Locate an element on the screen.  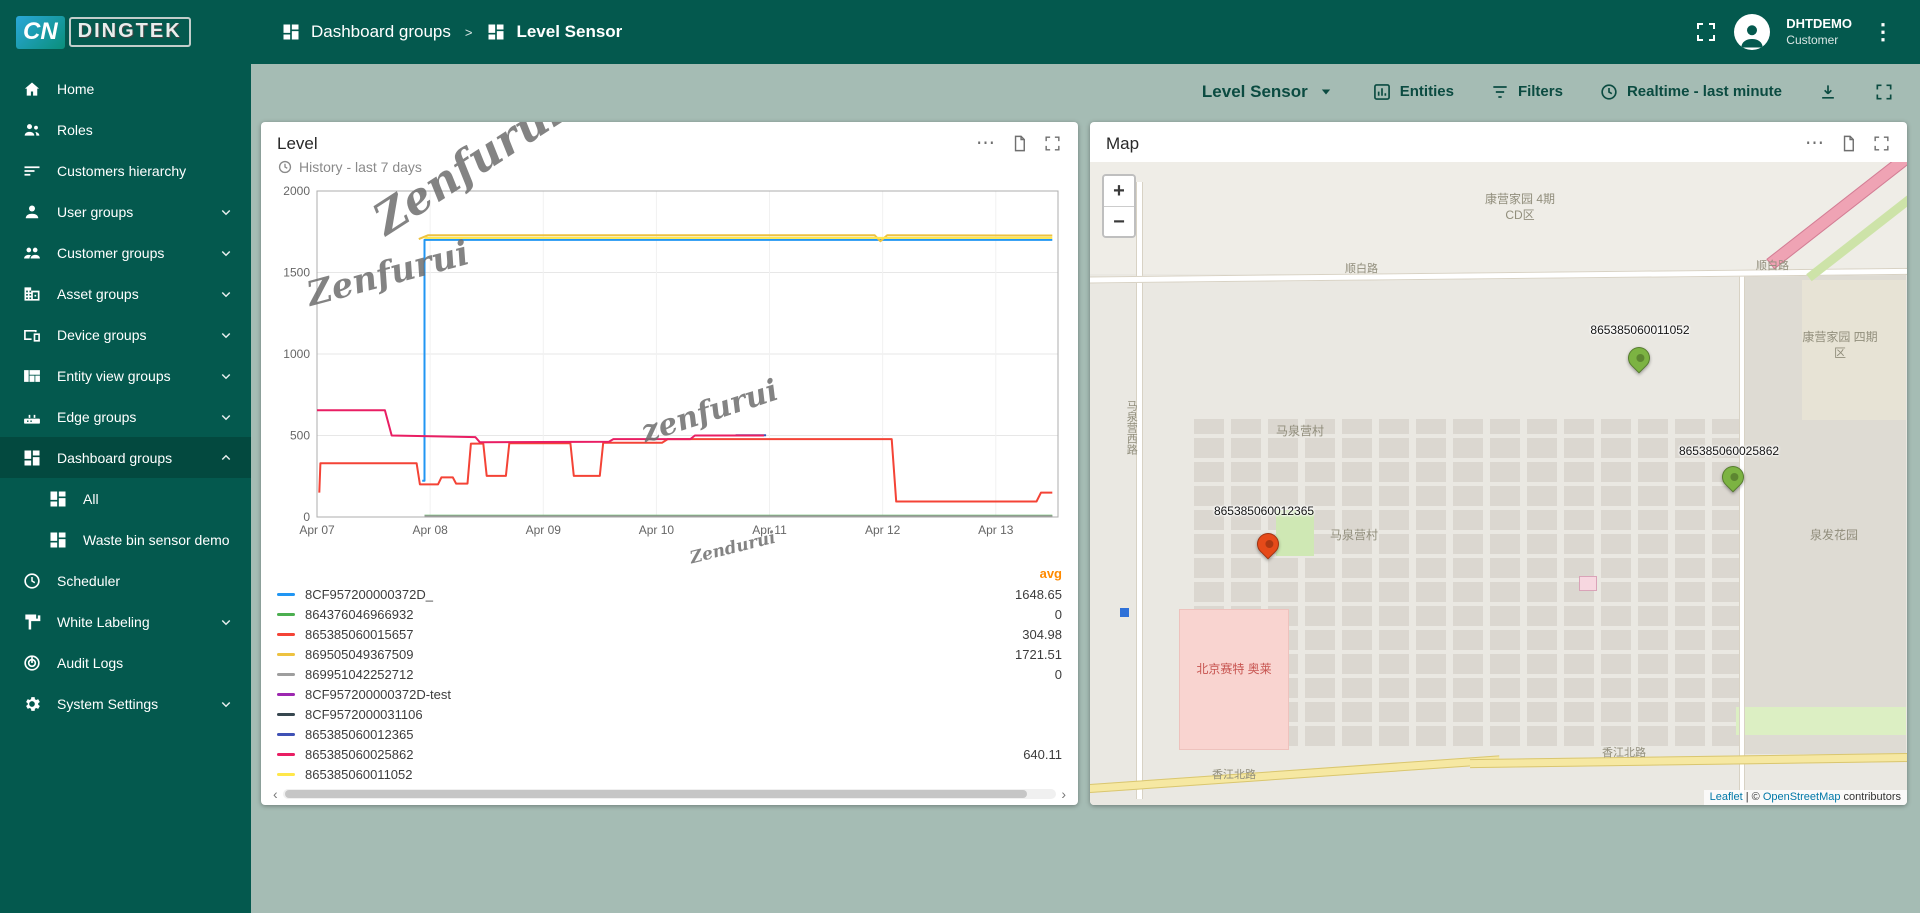
dashboard-grid-icon is located at coordinates (291, 32).